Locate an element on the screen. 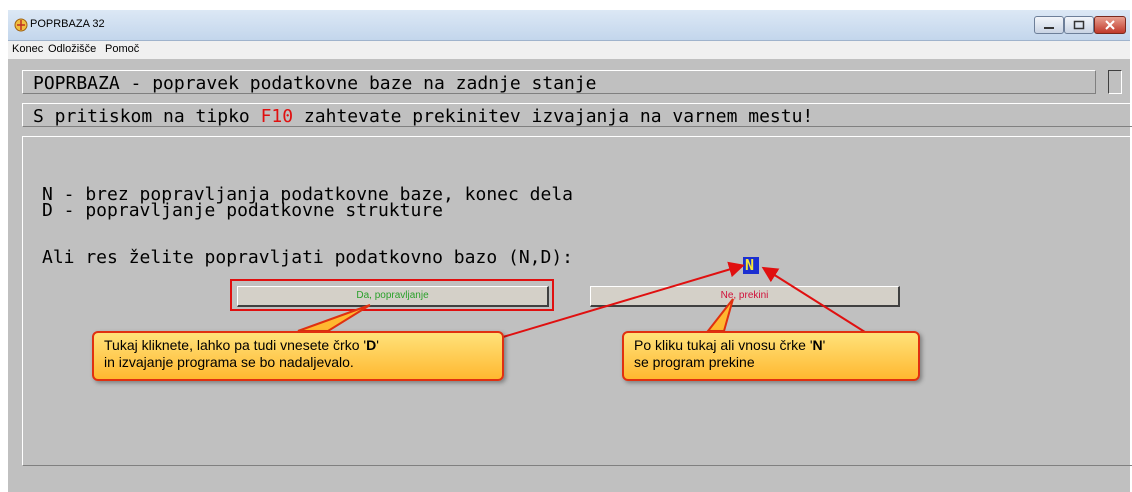  callout-abort-prefix: Po kliku tukaj ali vnosu črke ' is located at coordinates (723, 345).